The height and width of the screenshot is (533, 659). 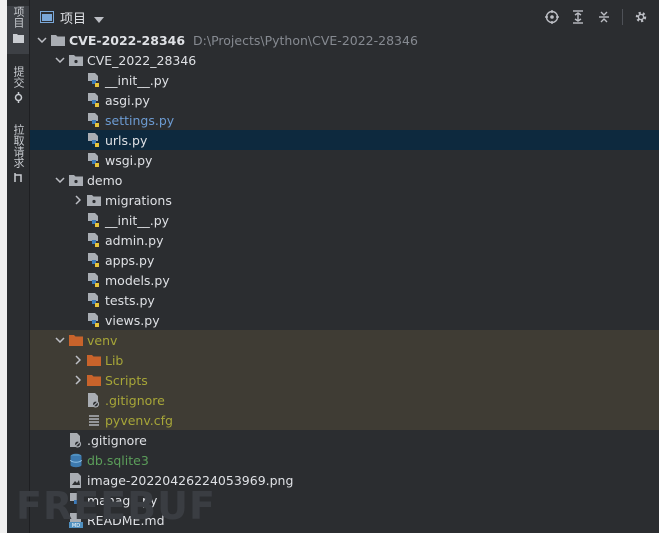 I want to click on tree-item-name: admin.py, so click(x=134, y=240).